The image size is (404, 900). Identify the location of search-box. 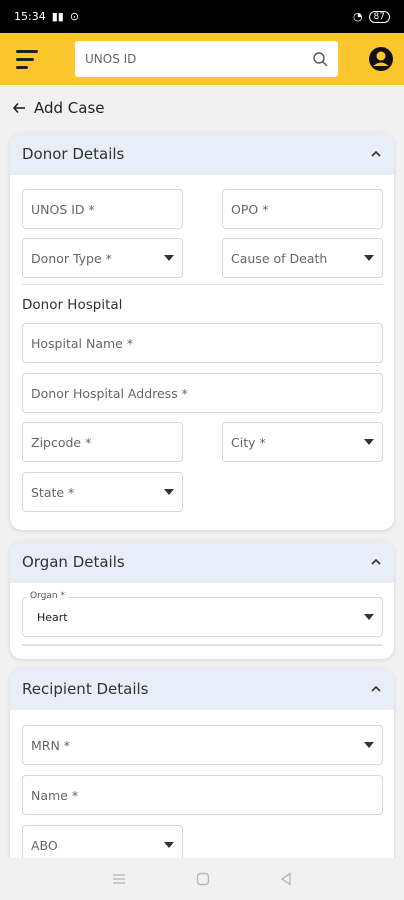
(206, 59).